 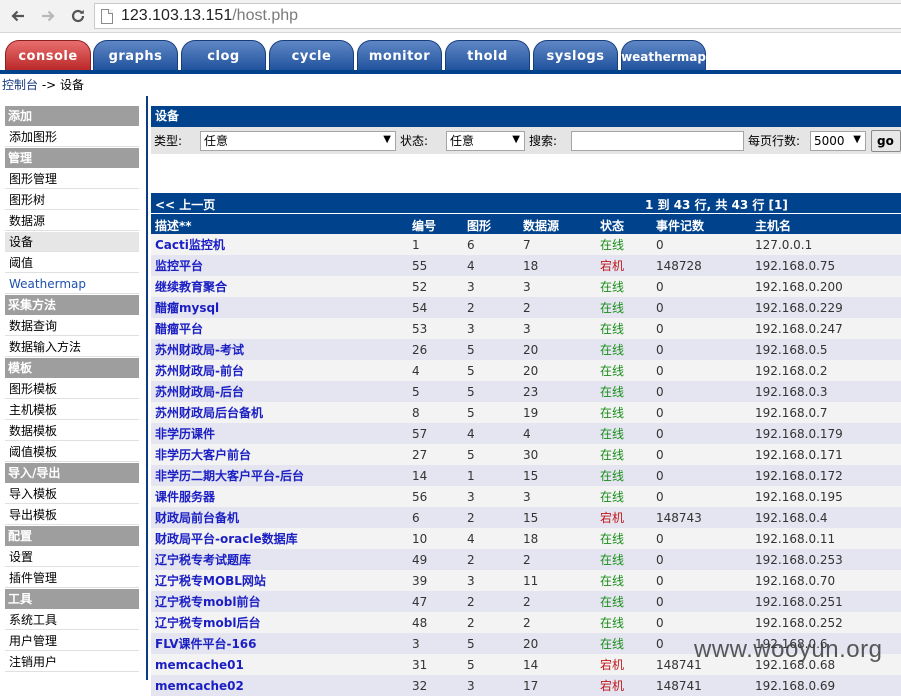 I want to click on tab-syslogs: syslogs, so click(x=575, y=56).